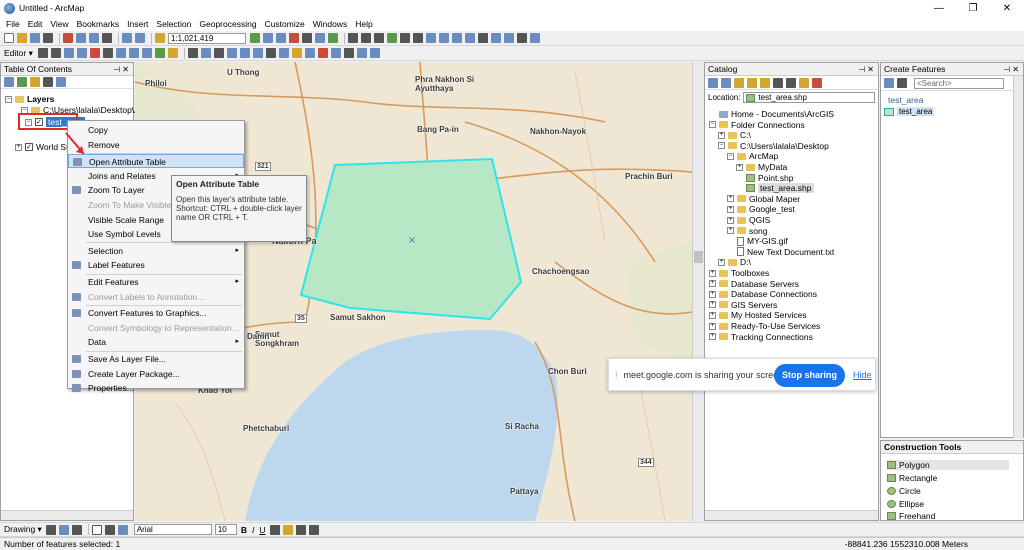 Image resolution: width=1024 pixels, height=550 pixels. I want to click on toc-options-icon, so click(61, 82).